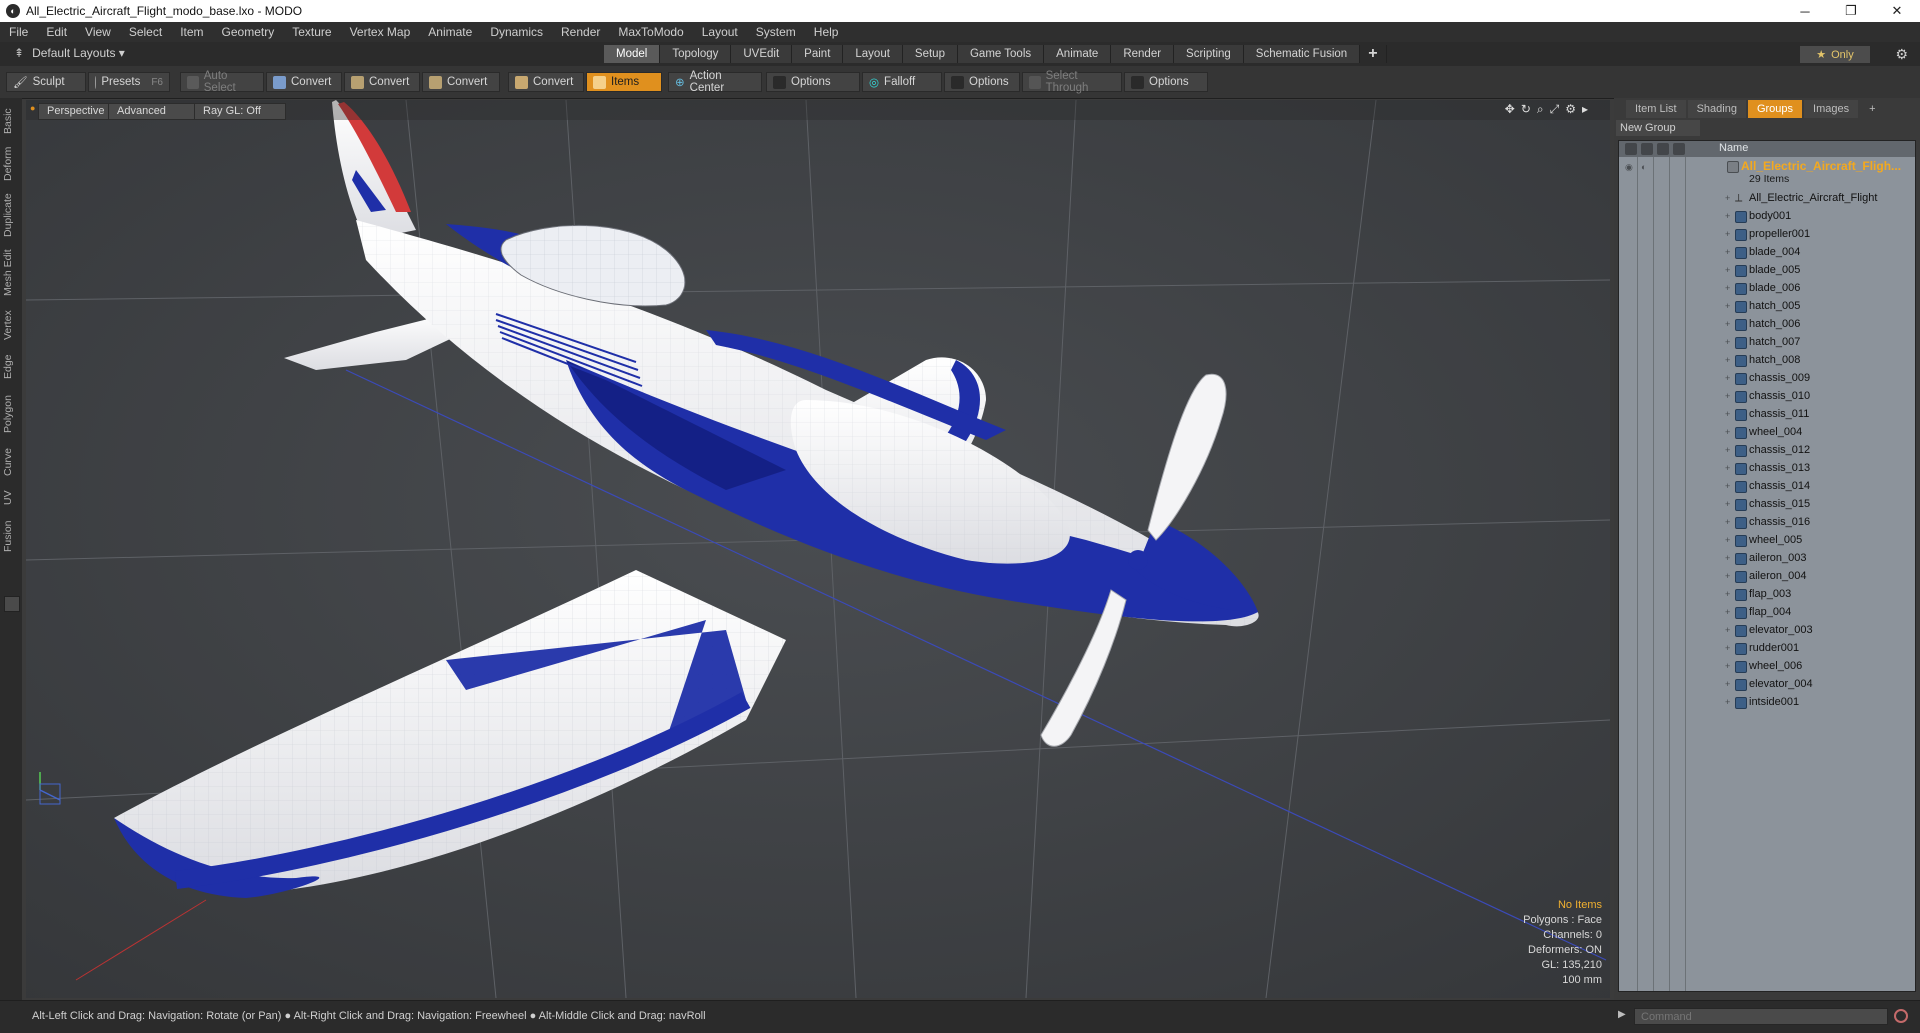 The width and height of the screenshot is (1920, 1033). I want to click on falloff-button: ◎ Falloff, so click(902, 82).